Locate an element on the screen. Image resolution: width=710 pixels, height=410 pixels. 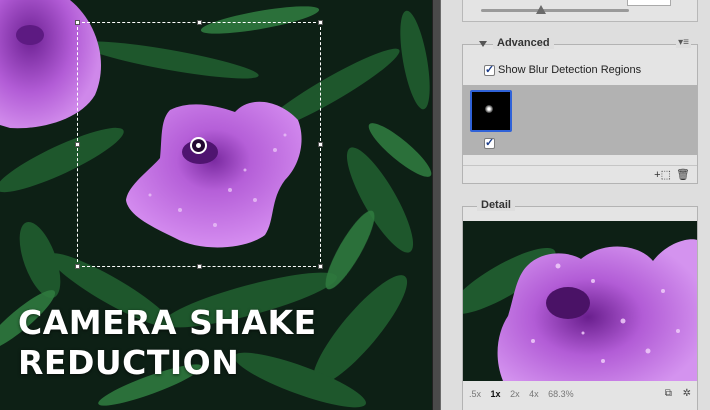
blur-trace-kernel is located at coordinates (489, 109).